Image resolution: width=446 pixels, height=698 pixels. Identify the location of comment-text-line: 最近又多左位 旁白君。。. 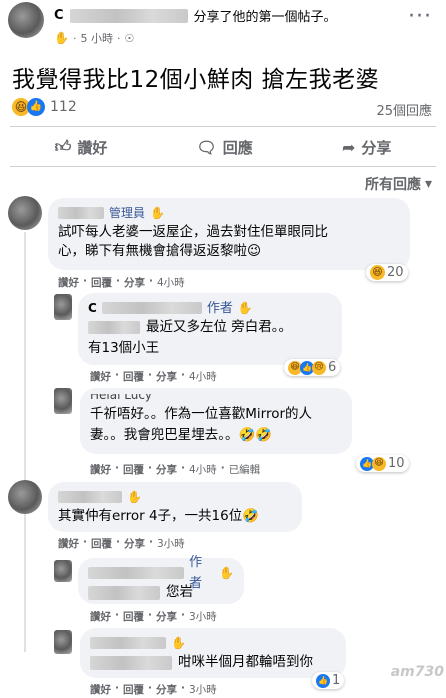
(219, 327).